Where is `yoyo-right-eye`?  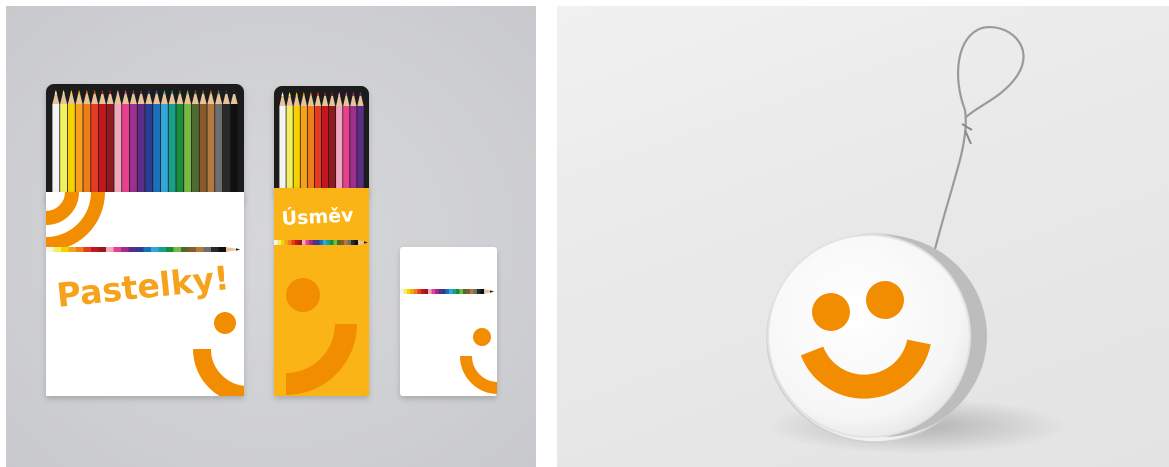
yoyo-right-eye is located at coordinates (885, 300).